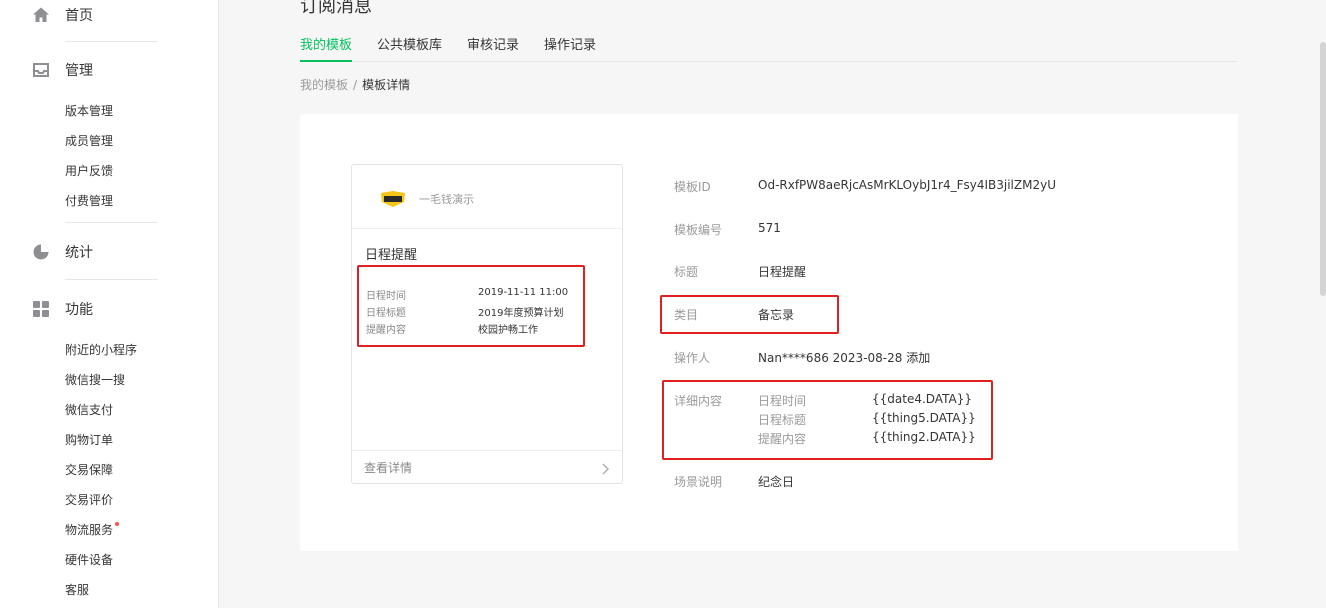 The image size is (1326, 608). What do you see at coordinates (692, 358) in the screenshot?
I see `operator-label: 操作人` at bounding box center [692, 358].